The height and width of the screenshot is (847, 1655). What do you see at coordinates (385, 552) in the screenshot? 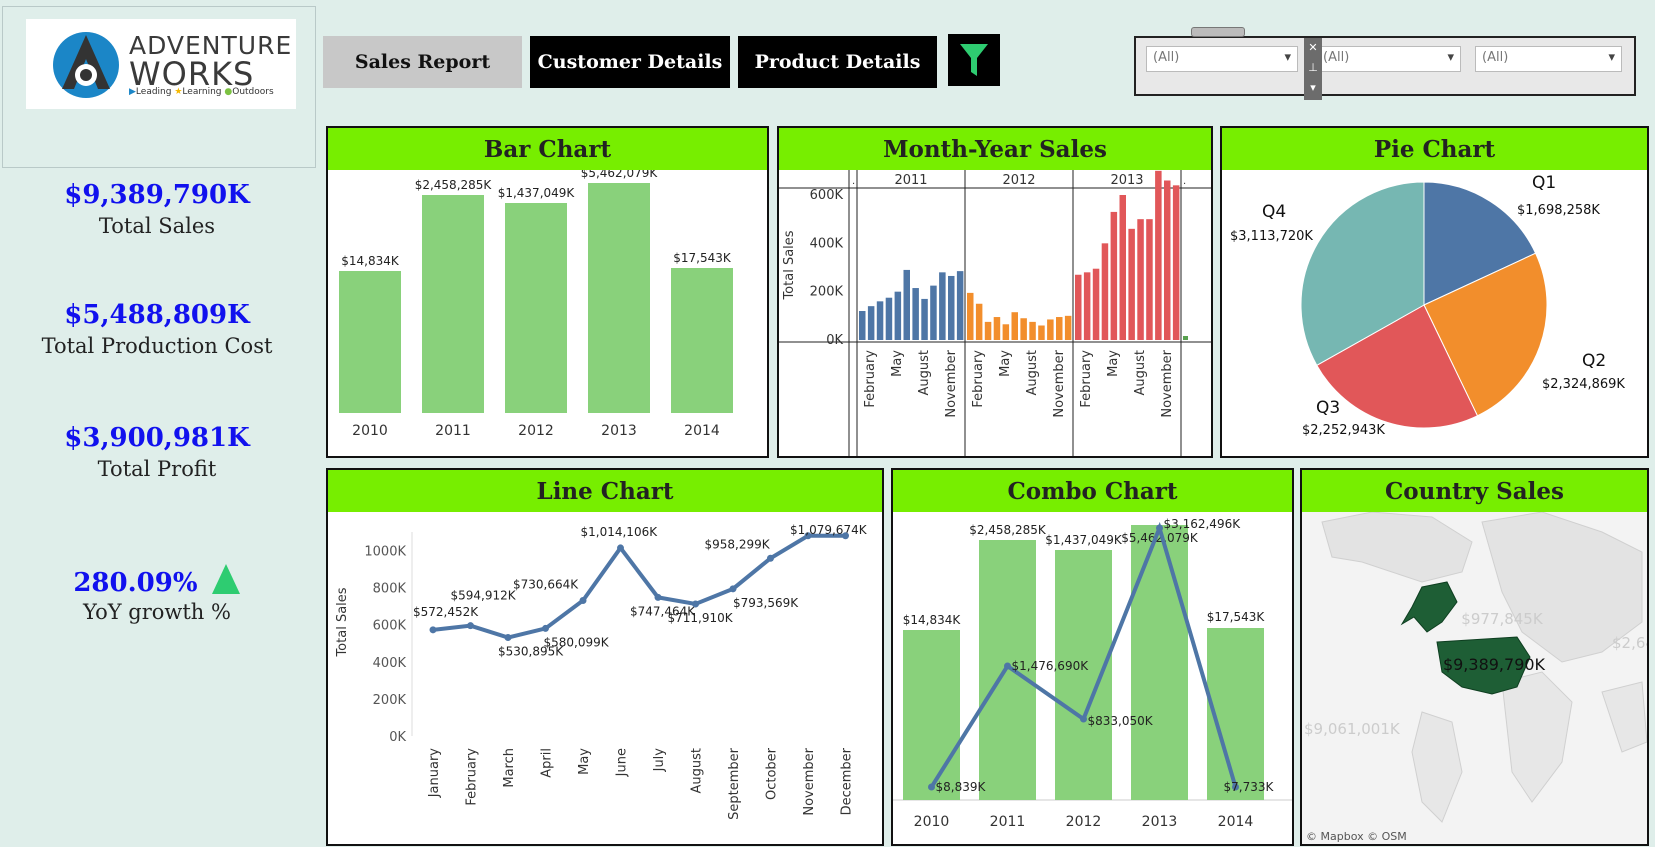
I see `y-tick-label: 1000K` at bounding box center [385, 552].